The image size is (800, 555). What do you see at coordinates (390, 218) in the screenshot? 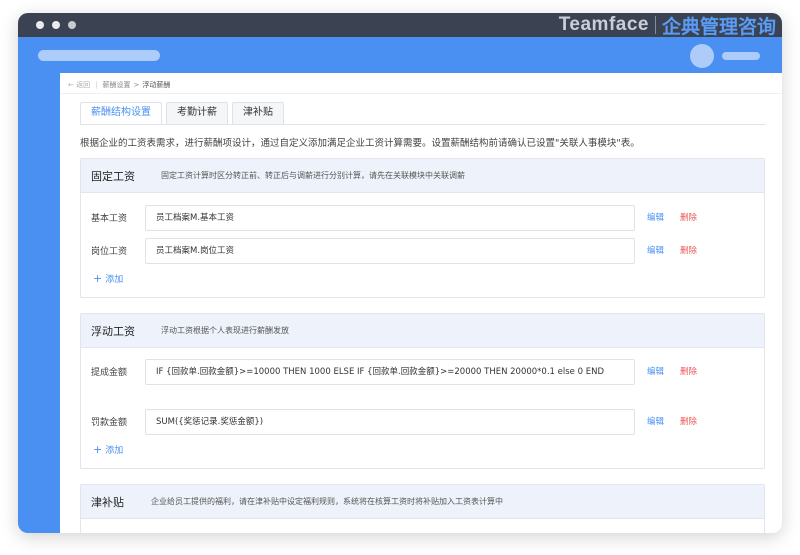
I see `formula-field: 员工档案M.基本工资` at bounding box center [390, 218].